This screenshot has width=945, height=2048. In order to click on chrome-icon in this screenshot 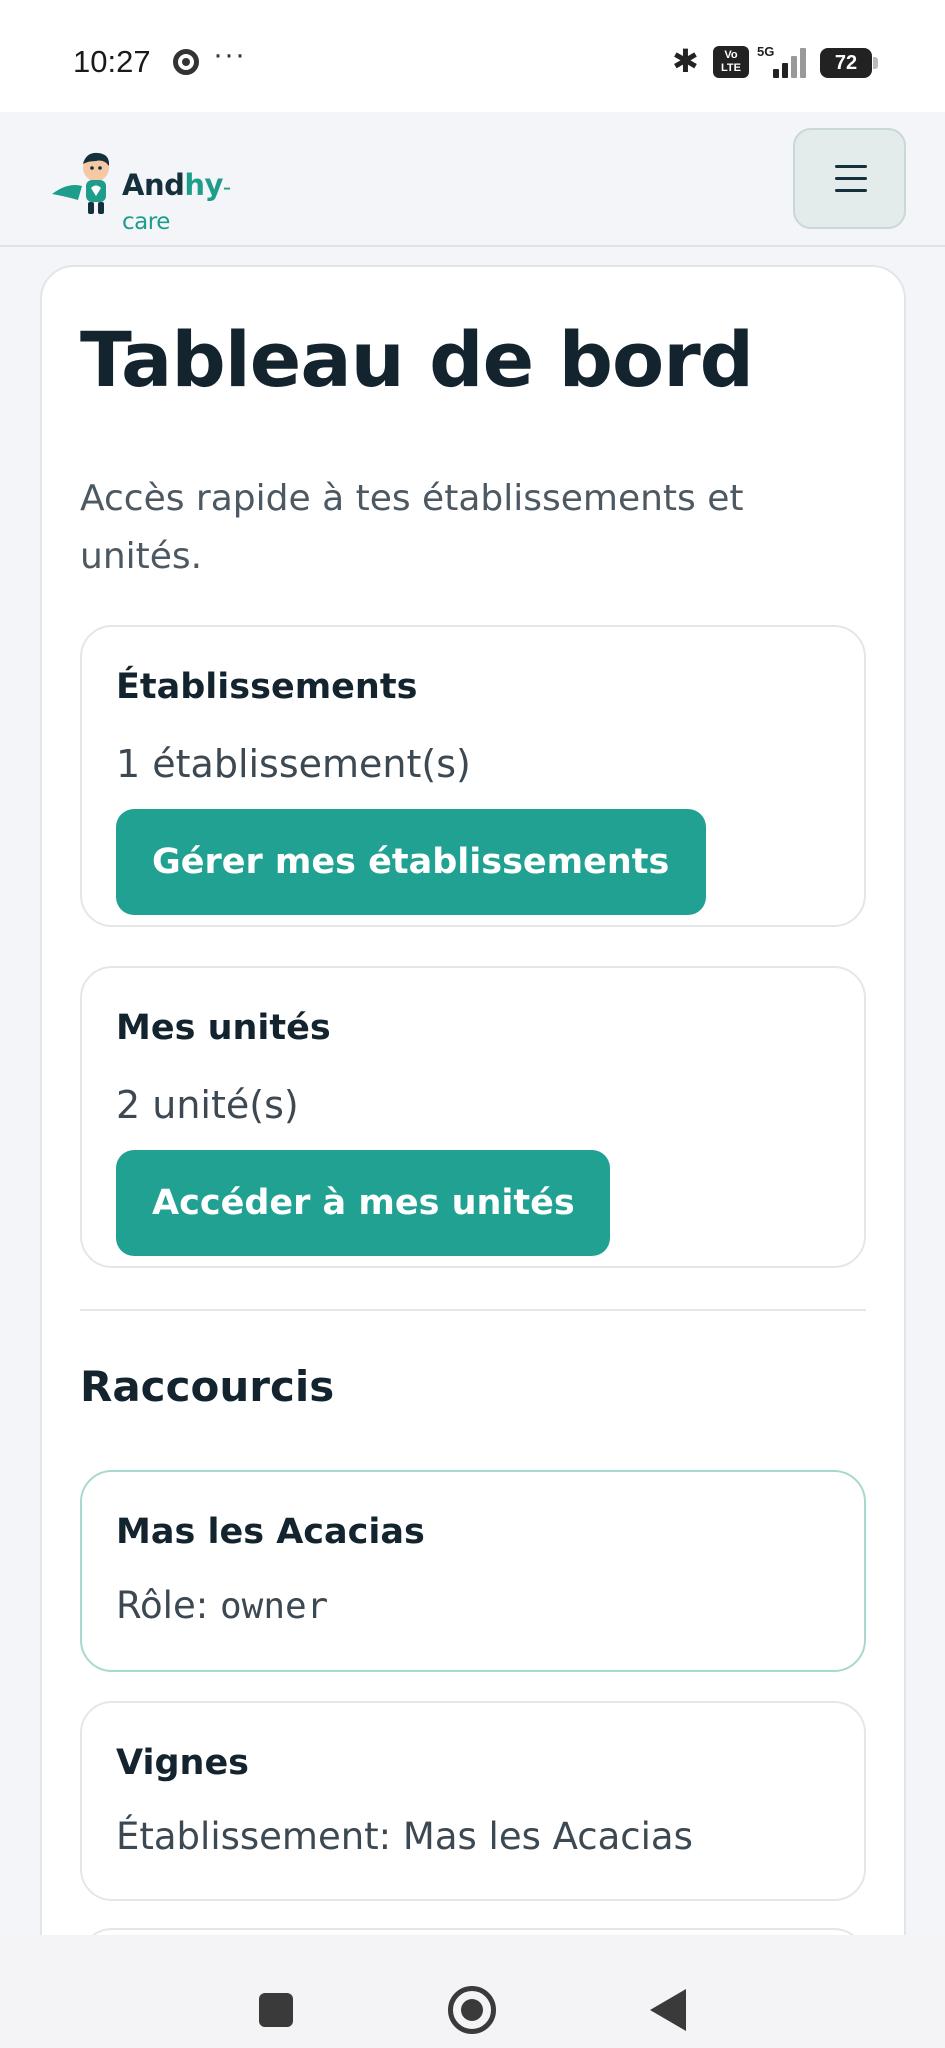, I will do `click(186, 62)`.